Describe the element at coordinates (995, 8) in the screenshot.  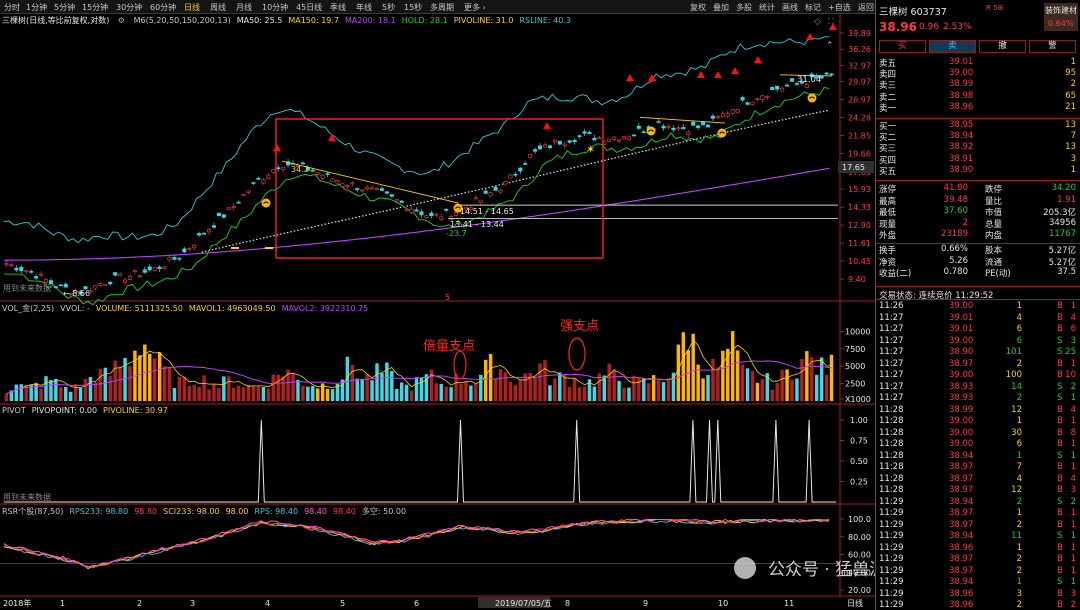
I see `stock-tag: R 5⊞` at that location.